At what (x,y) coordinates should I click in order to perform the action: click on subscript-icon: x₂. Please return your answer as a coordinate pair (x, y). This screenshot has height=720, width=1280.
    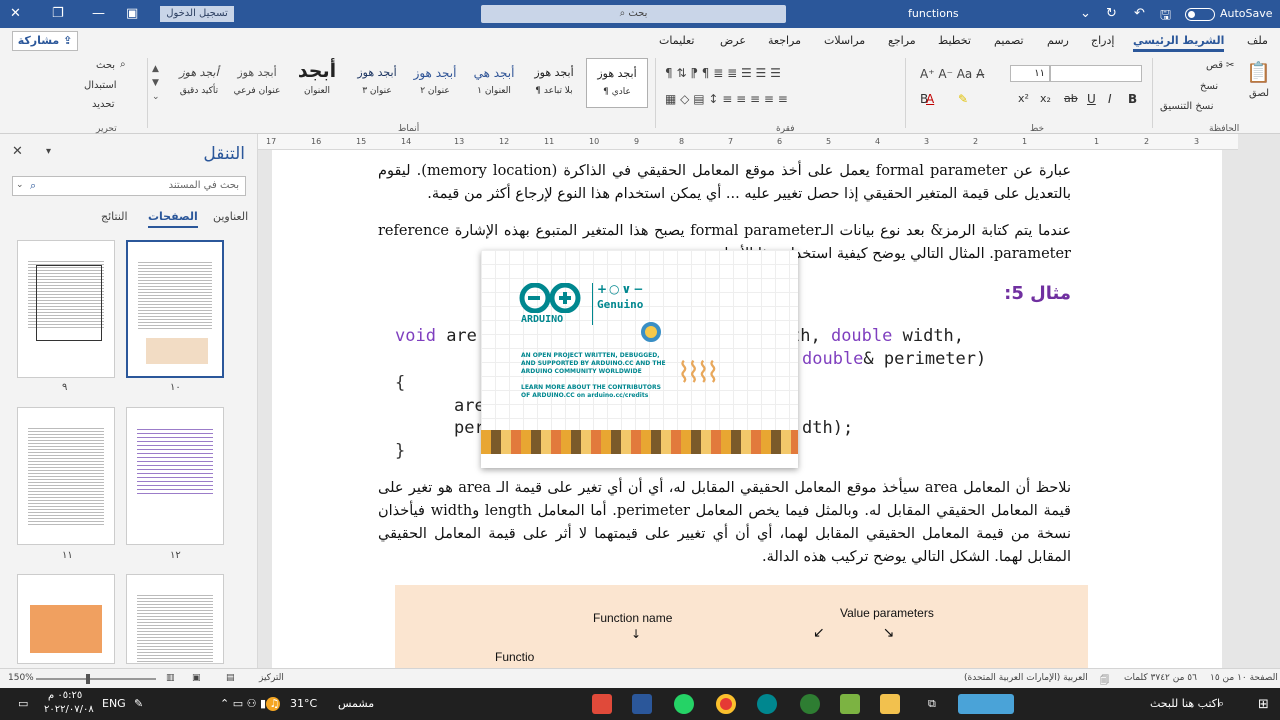
    Looking at the image, I should click on (1045, 98).